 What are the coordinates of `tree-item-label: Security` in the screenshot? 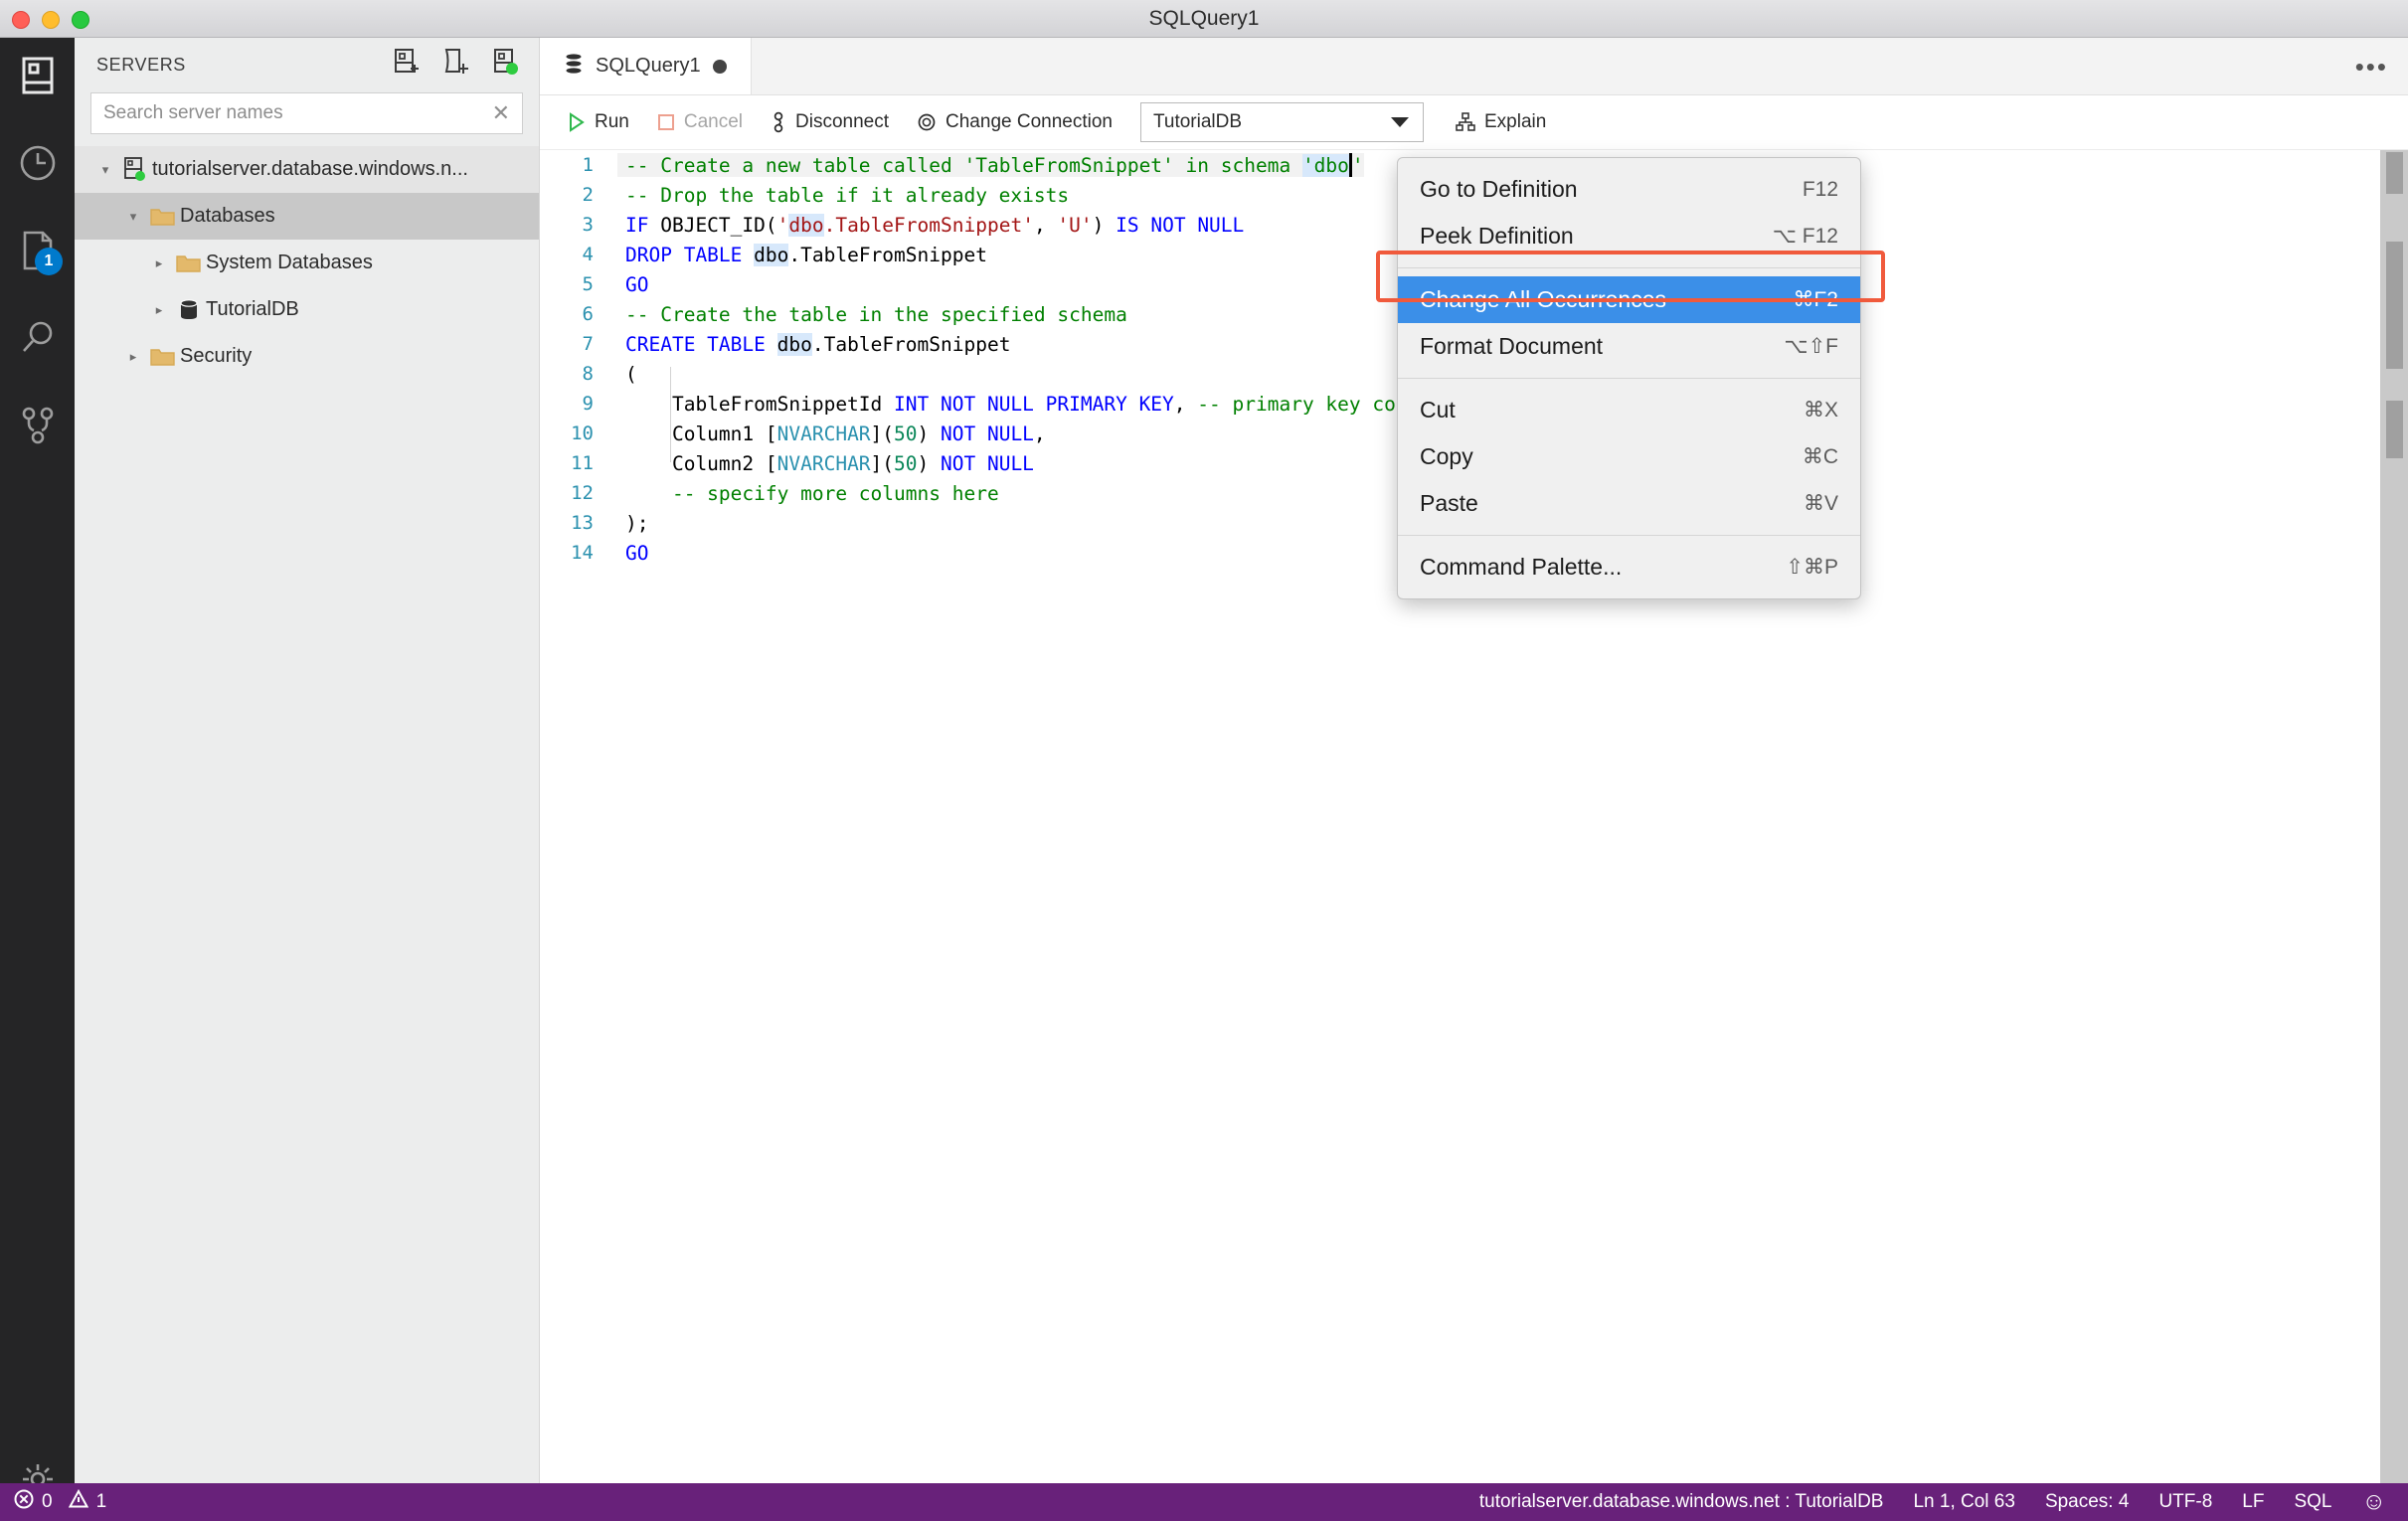 It's located at (216, 356).